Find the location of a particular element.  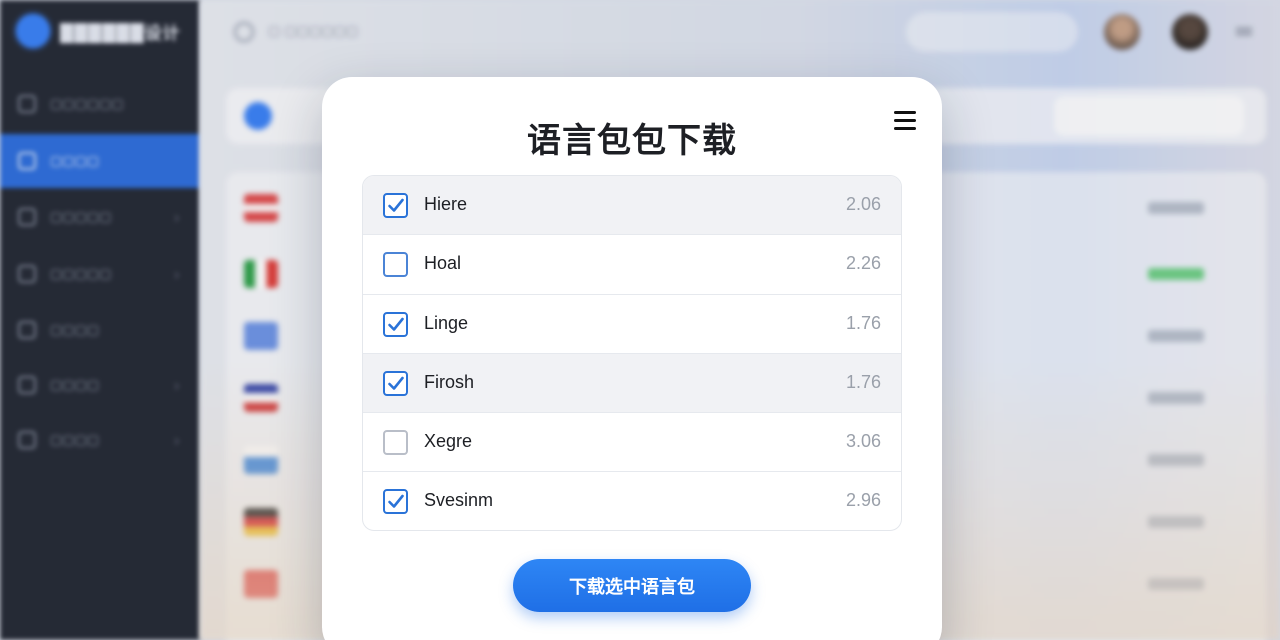

language-name: Xegre is located at coordinates (448, 441).